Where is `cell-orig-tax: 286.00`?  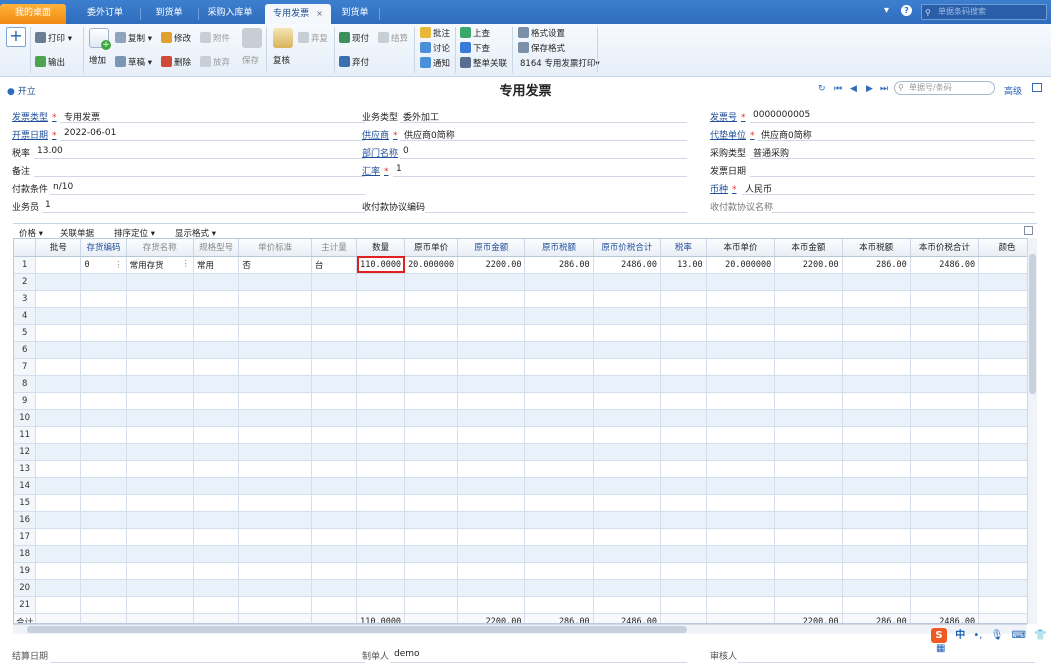
cell-orig-tax: 286.00 is located at coordinates (559, 265).